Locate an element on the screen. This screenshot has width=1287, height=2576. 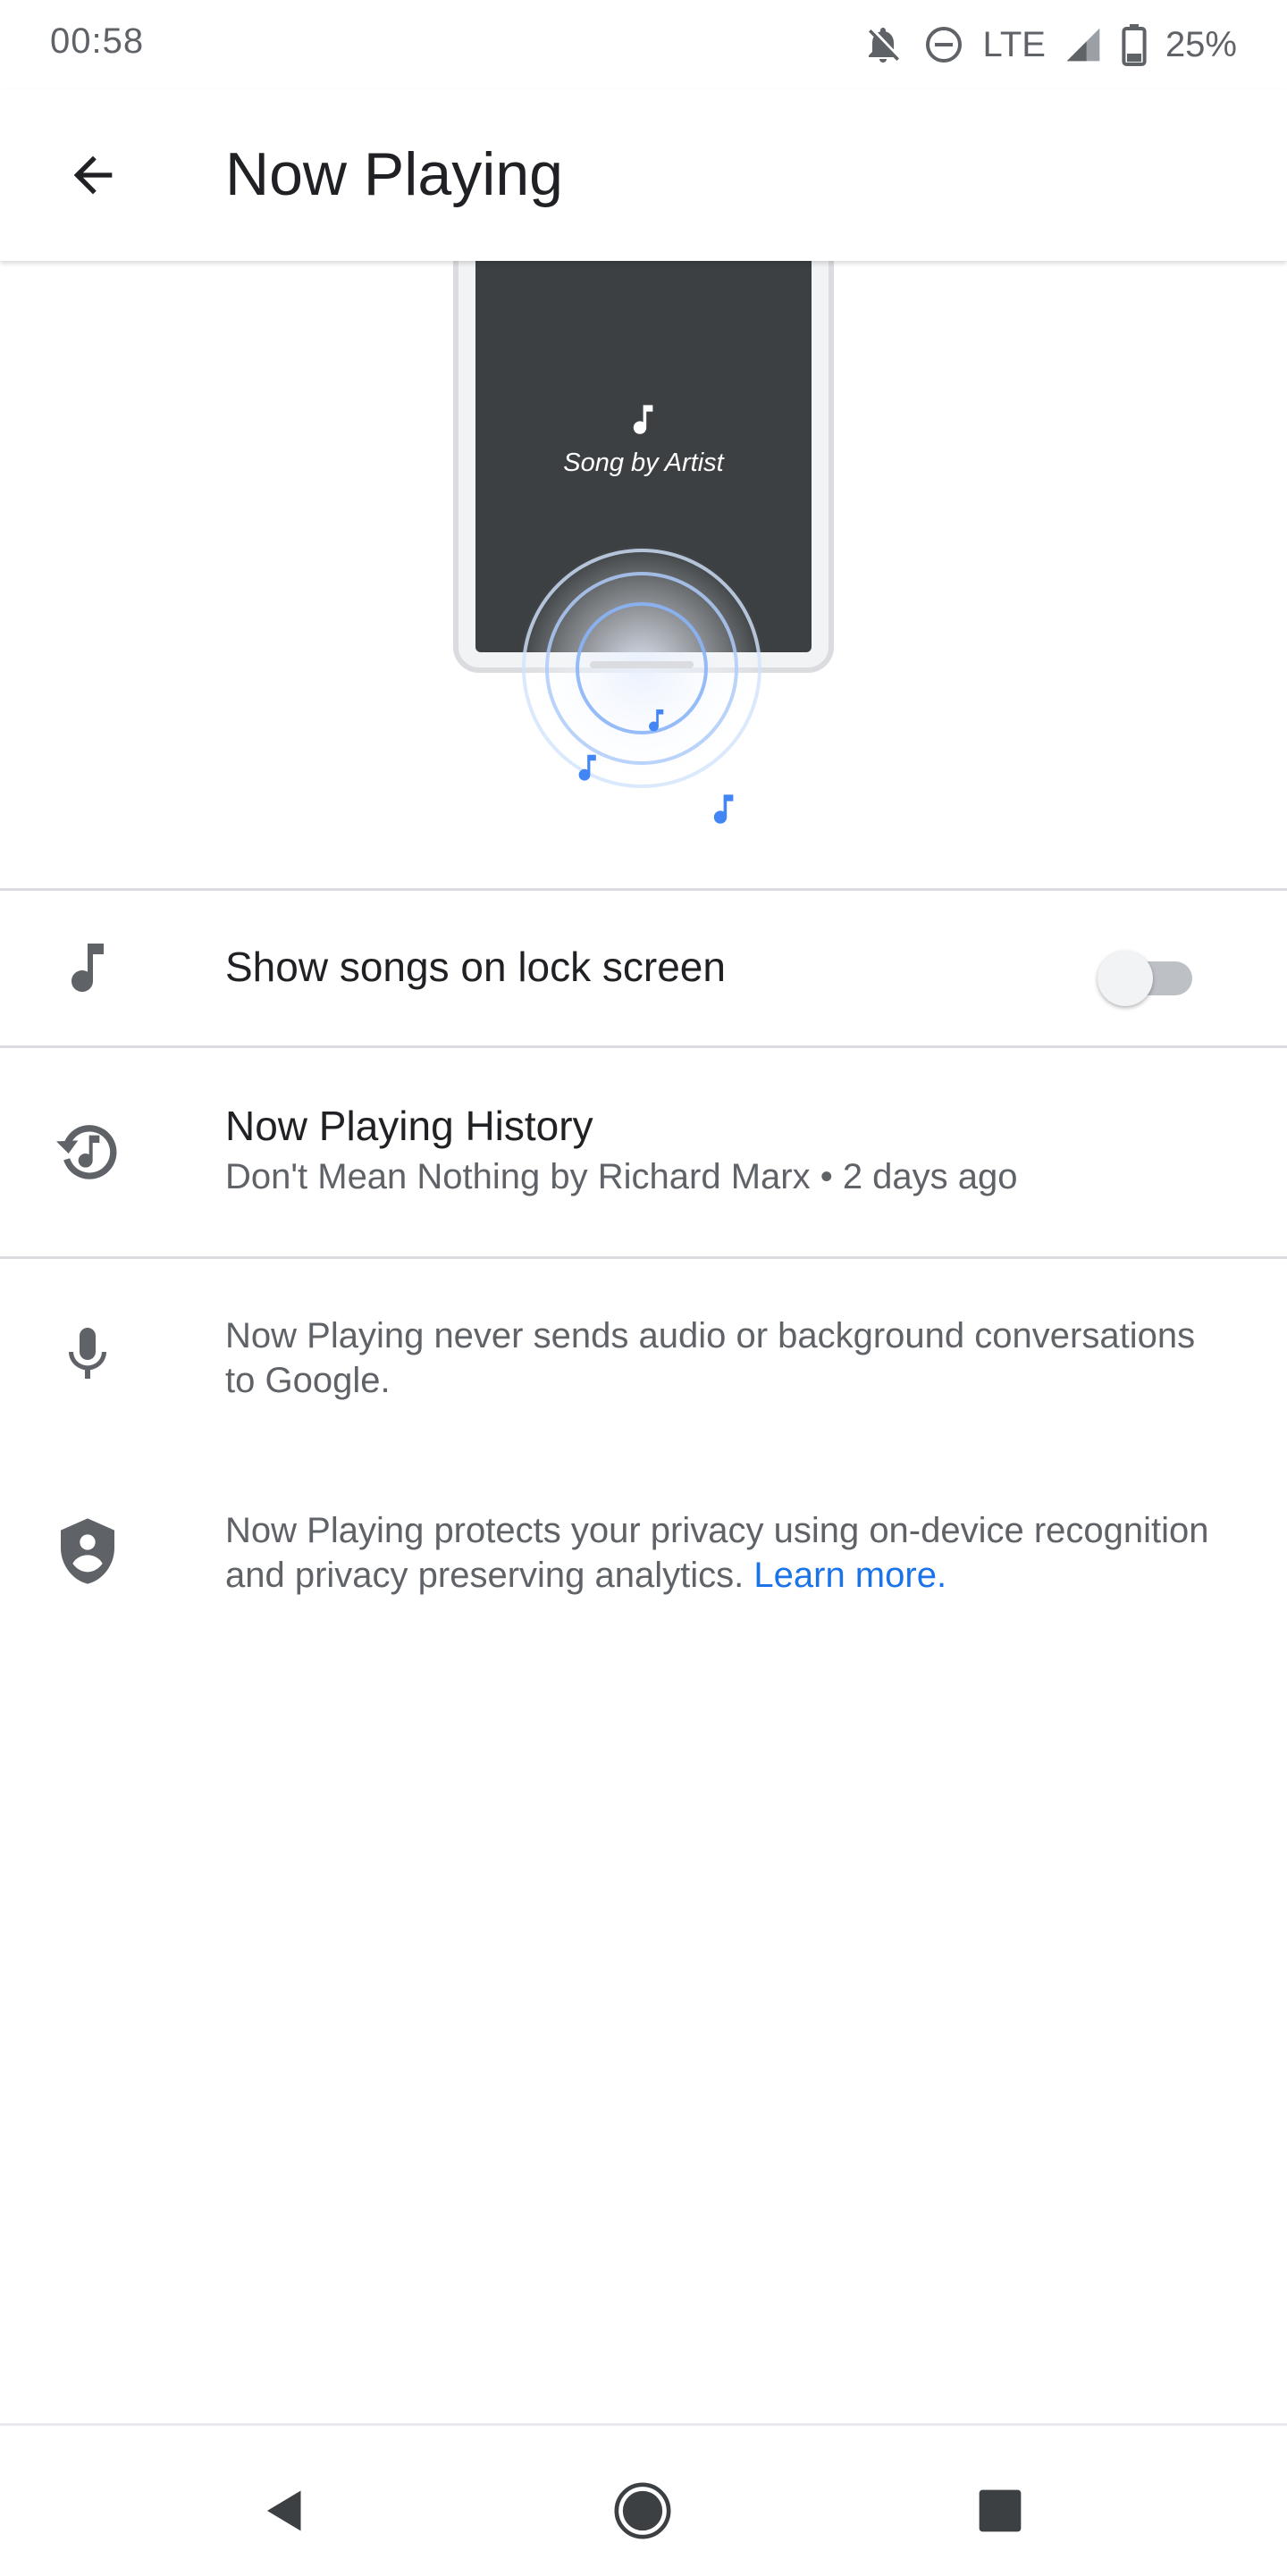
home-circle-icon is located at coordinates (643, 2511).